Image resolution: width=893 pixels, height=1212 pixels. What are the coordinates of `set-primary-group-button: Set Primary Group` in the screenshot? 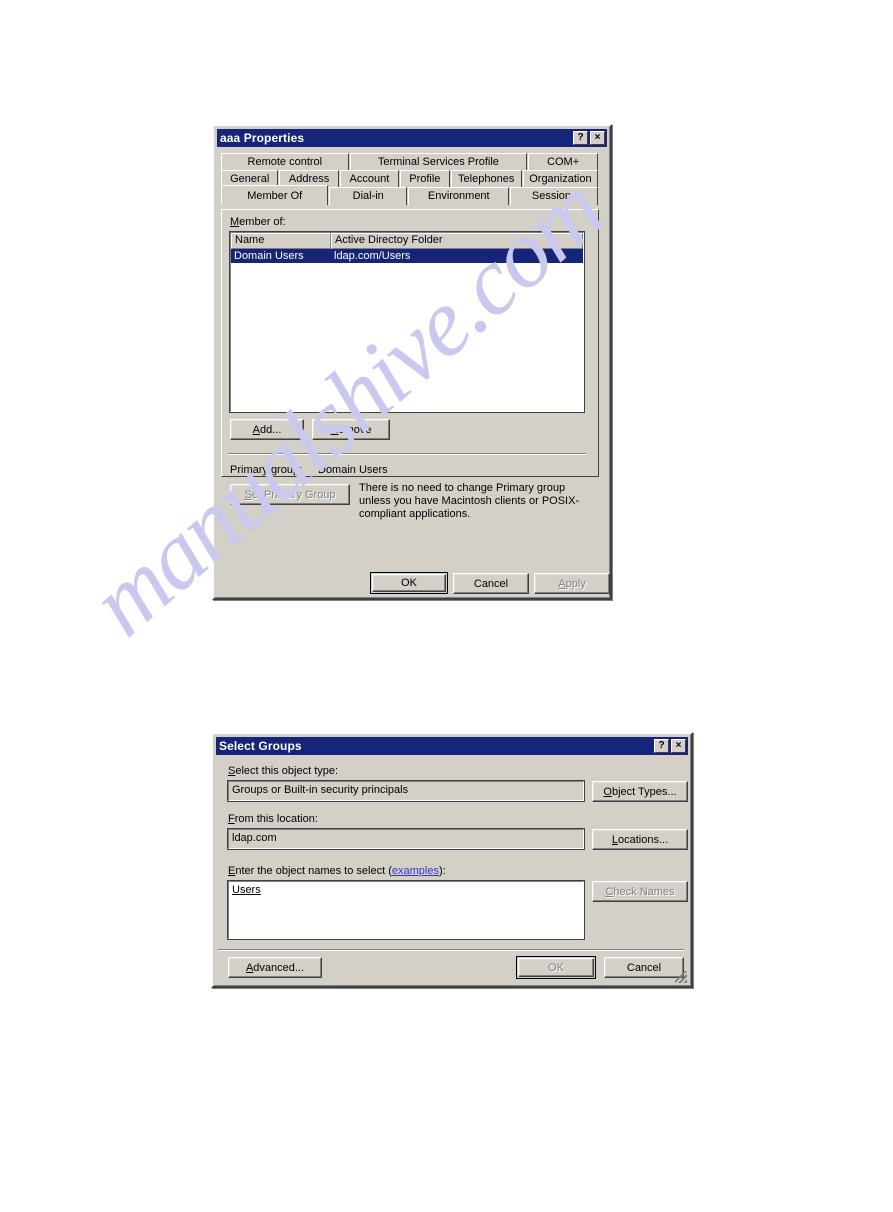 It's located at (290, 494).